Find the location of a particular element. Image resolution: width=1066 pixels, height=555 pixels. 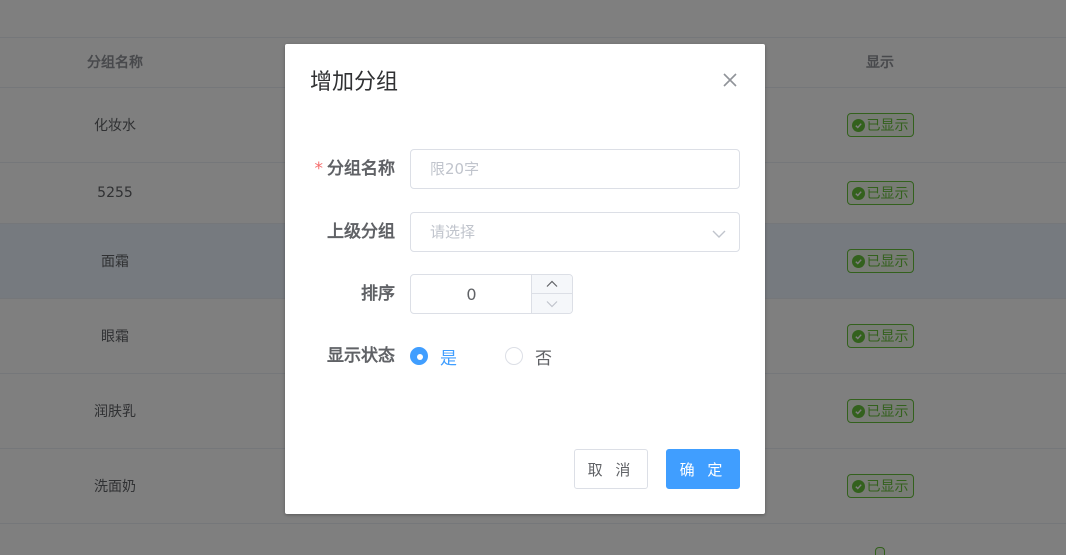

dialog-title: 增加分组 is located at coordinates (354, 82).